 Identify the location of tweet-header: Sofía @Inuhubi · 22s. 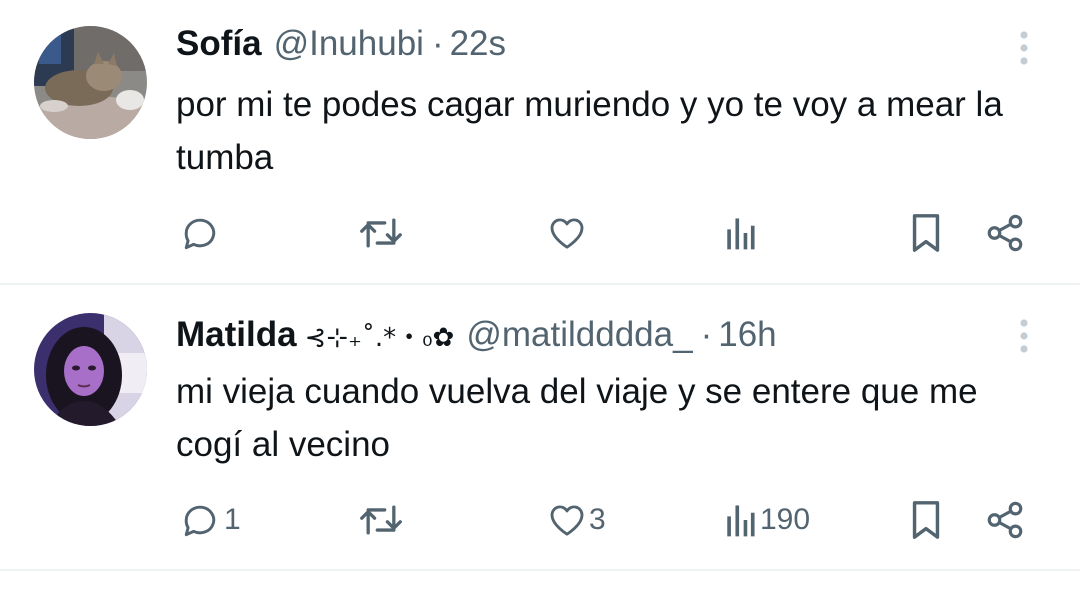
(341, 44).